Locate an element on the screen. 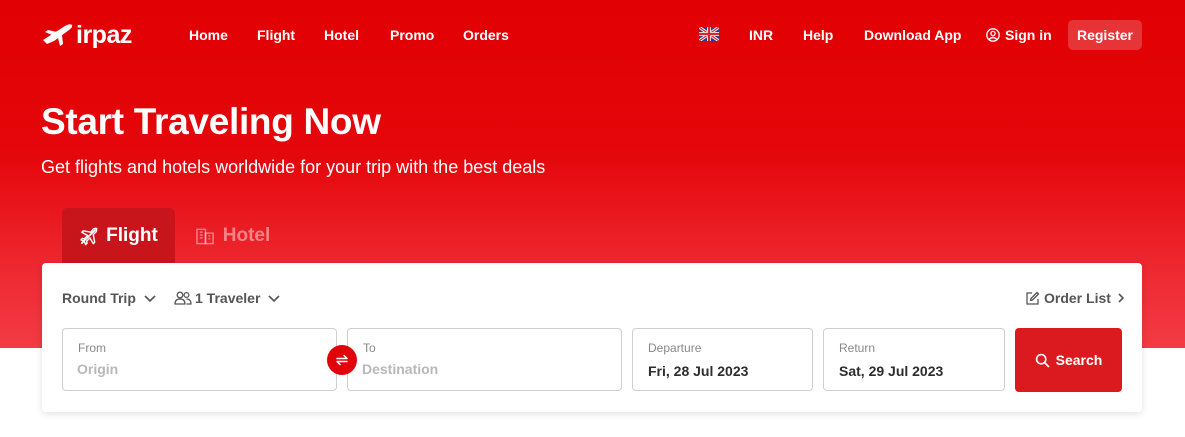 Image resolution: width=1185 pixels, height=437 pixels. order-list-link: Order List is located at coordinates (1075, 298).